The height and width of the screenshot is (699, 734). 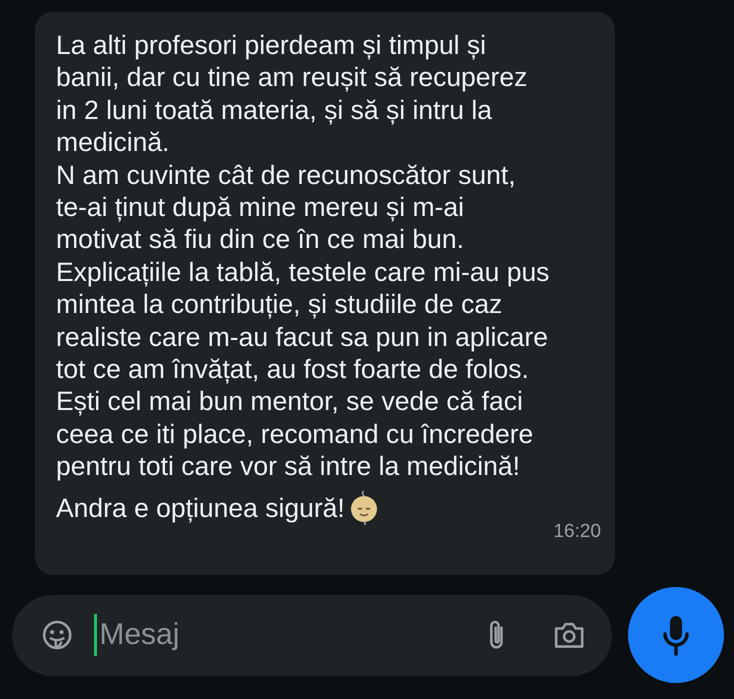 What do you see at coordinates (291, 635) in the screenshot?
I see `message-input-field: Mesaj` at bounding box center [291, 635].